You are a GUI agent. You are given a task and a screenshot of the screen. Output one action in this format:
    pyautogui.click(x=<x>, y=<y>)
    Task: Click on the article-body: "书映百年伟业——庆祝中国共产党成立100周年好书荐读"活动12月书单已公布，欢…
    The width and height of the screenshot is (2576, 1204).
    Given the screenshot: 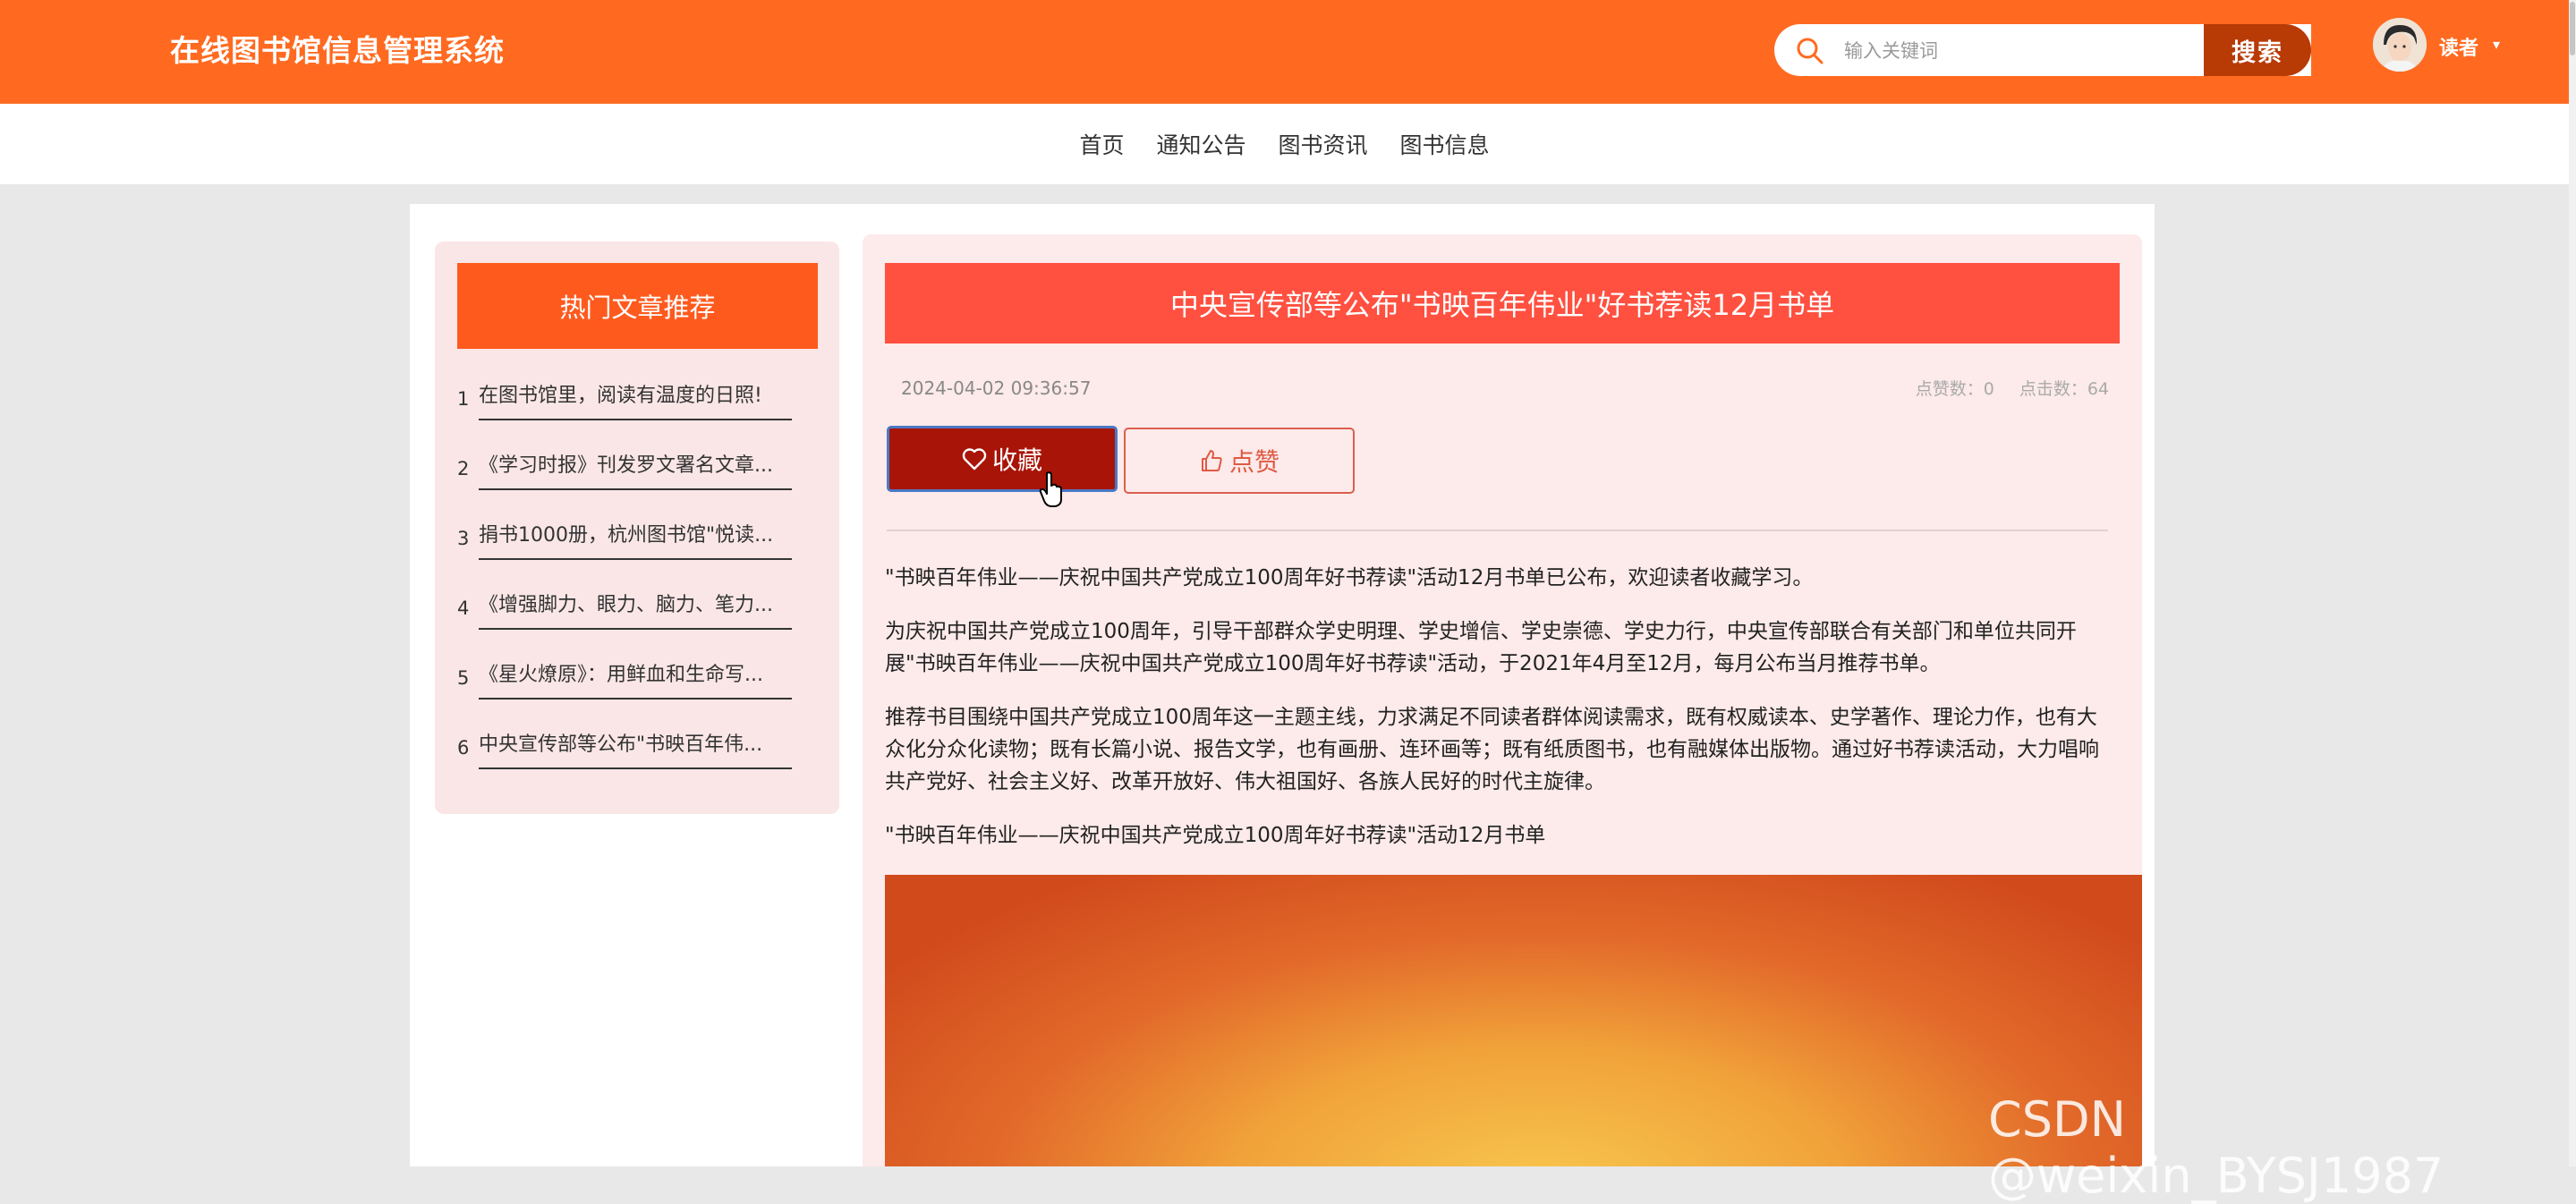 What is the action you would take?
    pyautogui.click(x=1500, y=718)
    